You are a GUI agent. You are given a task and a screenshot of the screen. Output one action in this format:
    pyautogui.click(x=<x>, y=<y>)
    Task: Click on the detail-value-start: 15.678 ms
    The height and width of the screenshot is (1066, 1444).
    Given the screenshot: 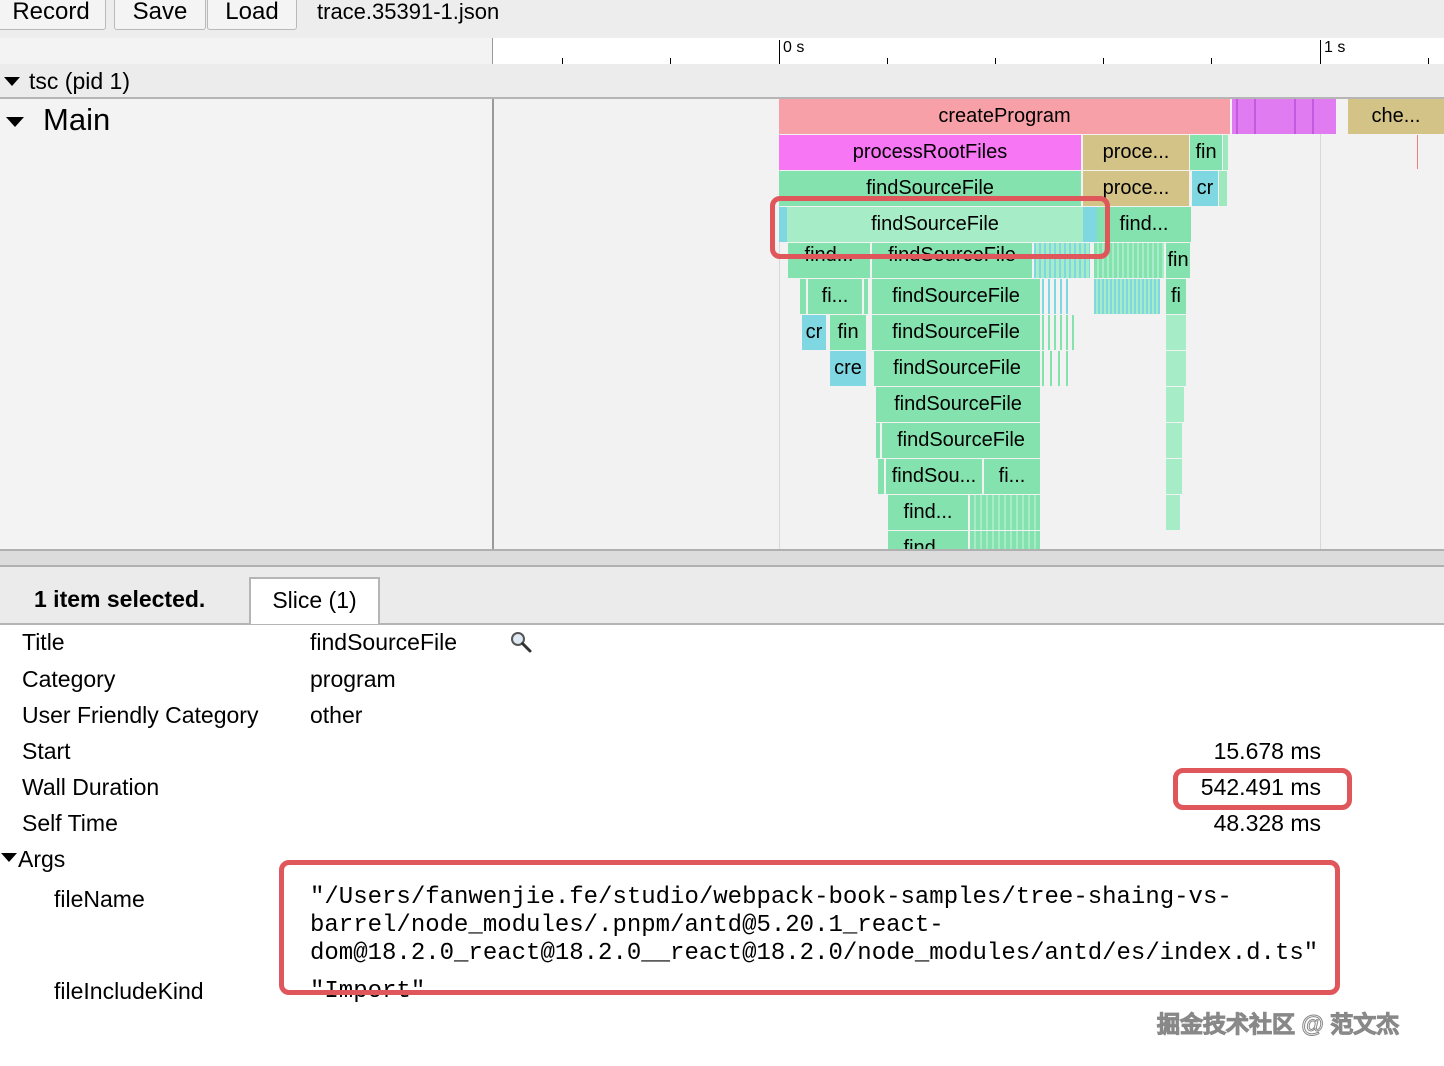 What is the action you would take?
    pyautogui.click(x=1267, y=751)
    